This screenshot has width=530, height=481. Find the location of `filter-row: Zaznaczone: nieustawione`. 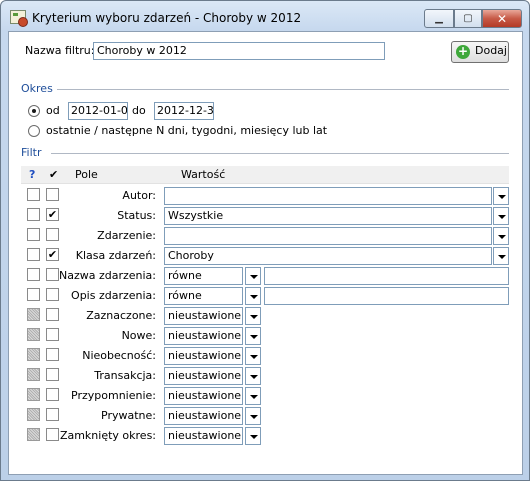

filter-row: Zaznaczone: nieustawione is located at coordinates (266, 316).